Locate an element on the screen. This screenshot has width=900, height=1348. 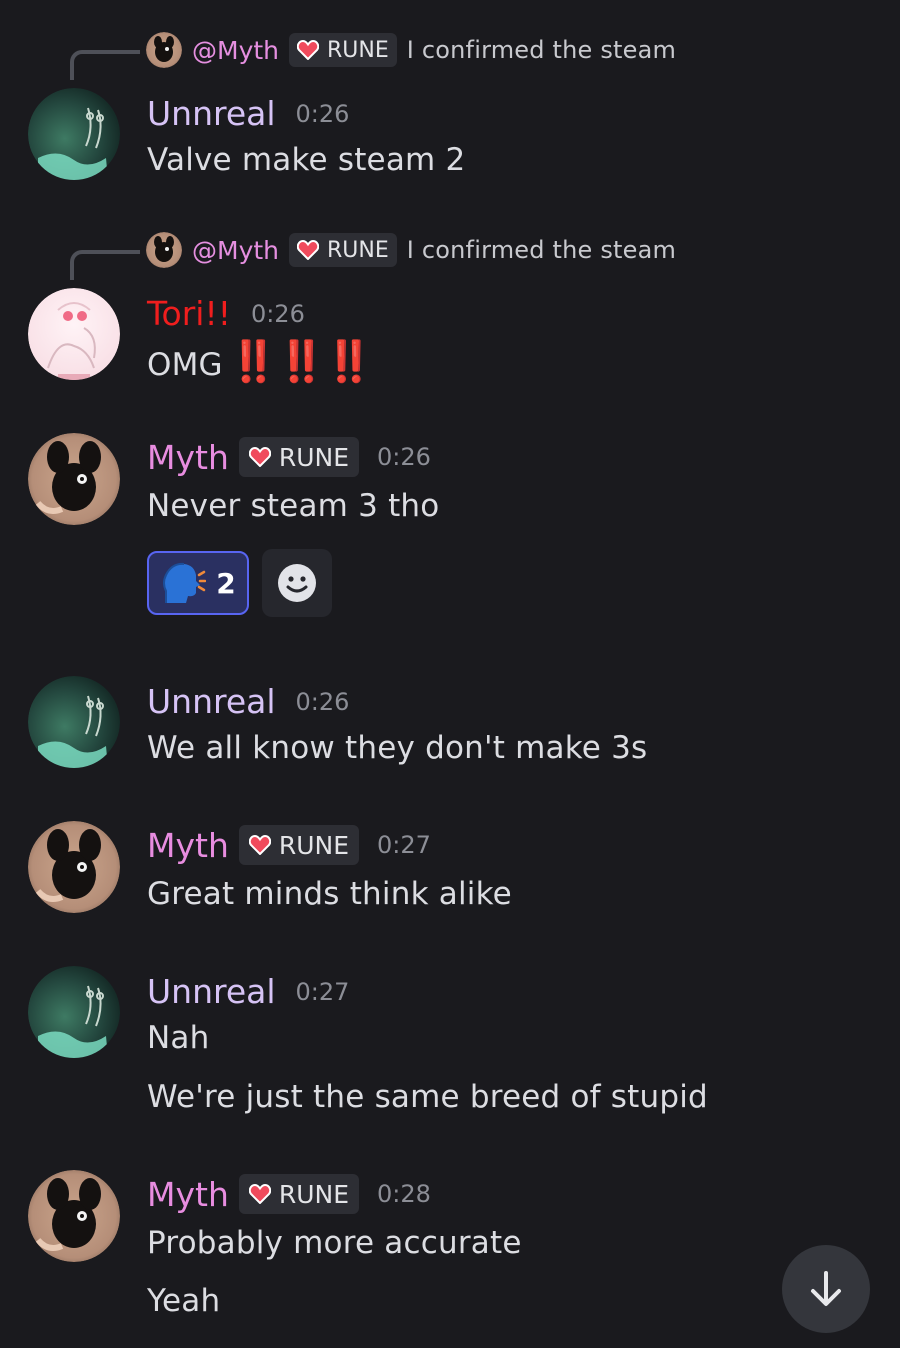
reaction-pill: 2 is located at coordinates (198, 583).